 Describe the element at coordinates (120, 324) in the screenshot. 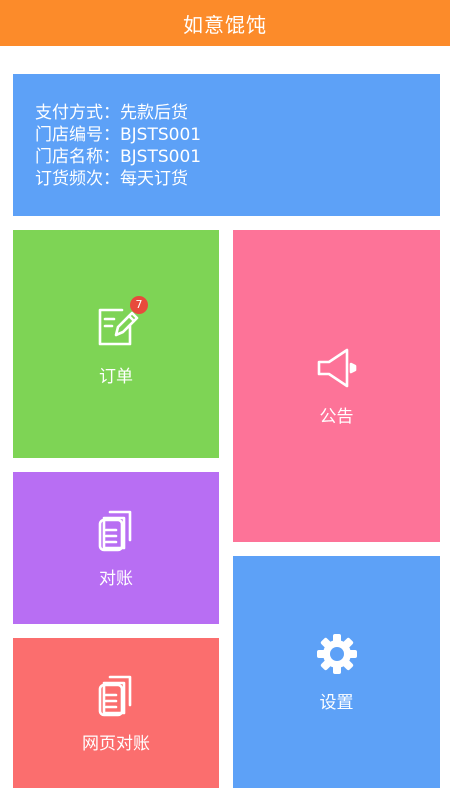

I see `edit-order-icon: 7` at that location.